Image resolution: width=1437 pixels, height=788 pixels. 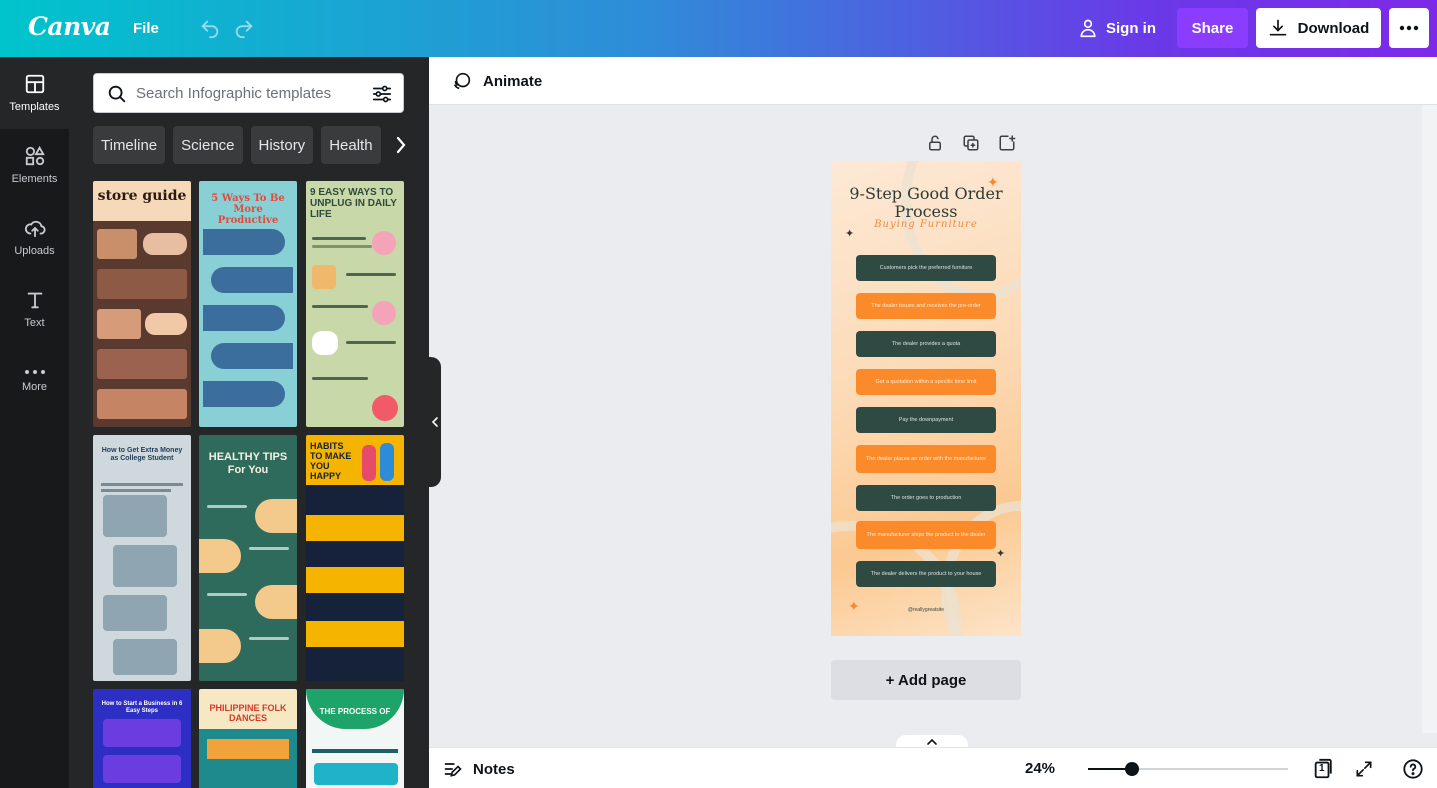 What do you see at coordinates (926, 202) in the screenshot?
I see `design-title: 9-Step Good Order Process` at bounding box center [926, 202].